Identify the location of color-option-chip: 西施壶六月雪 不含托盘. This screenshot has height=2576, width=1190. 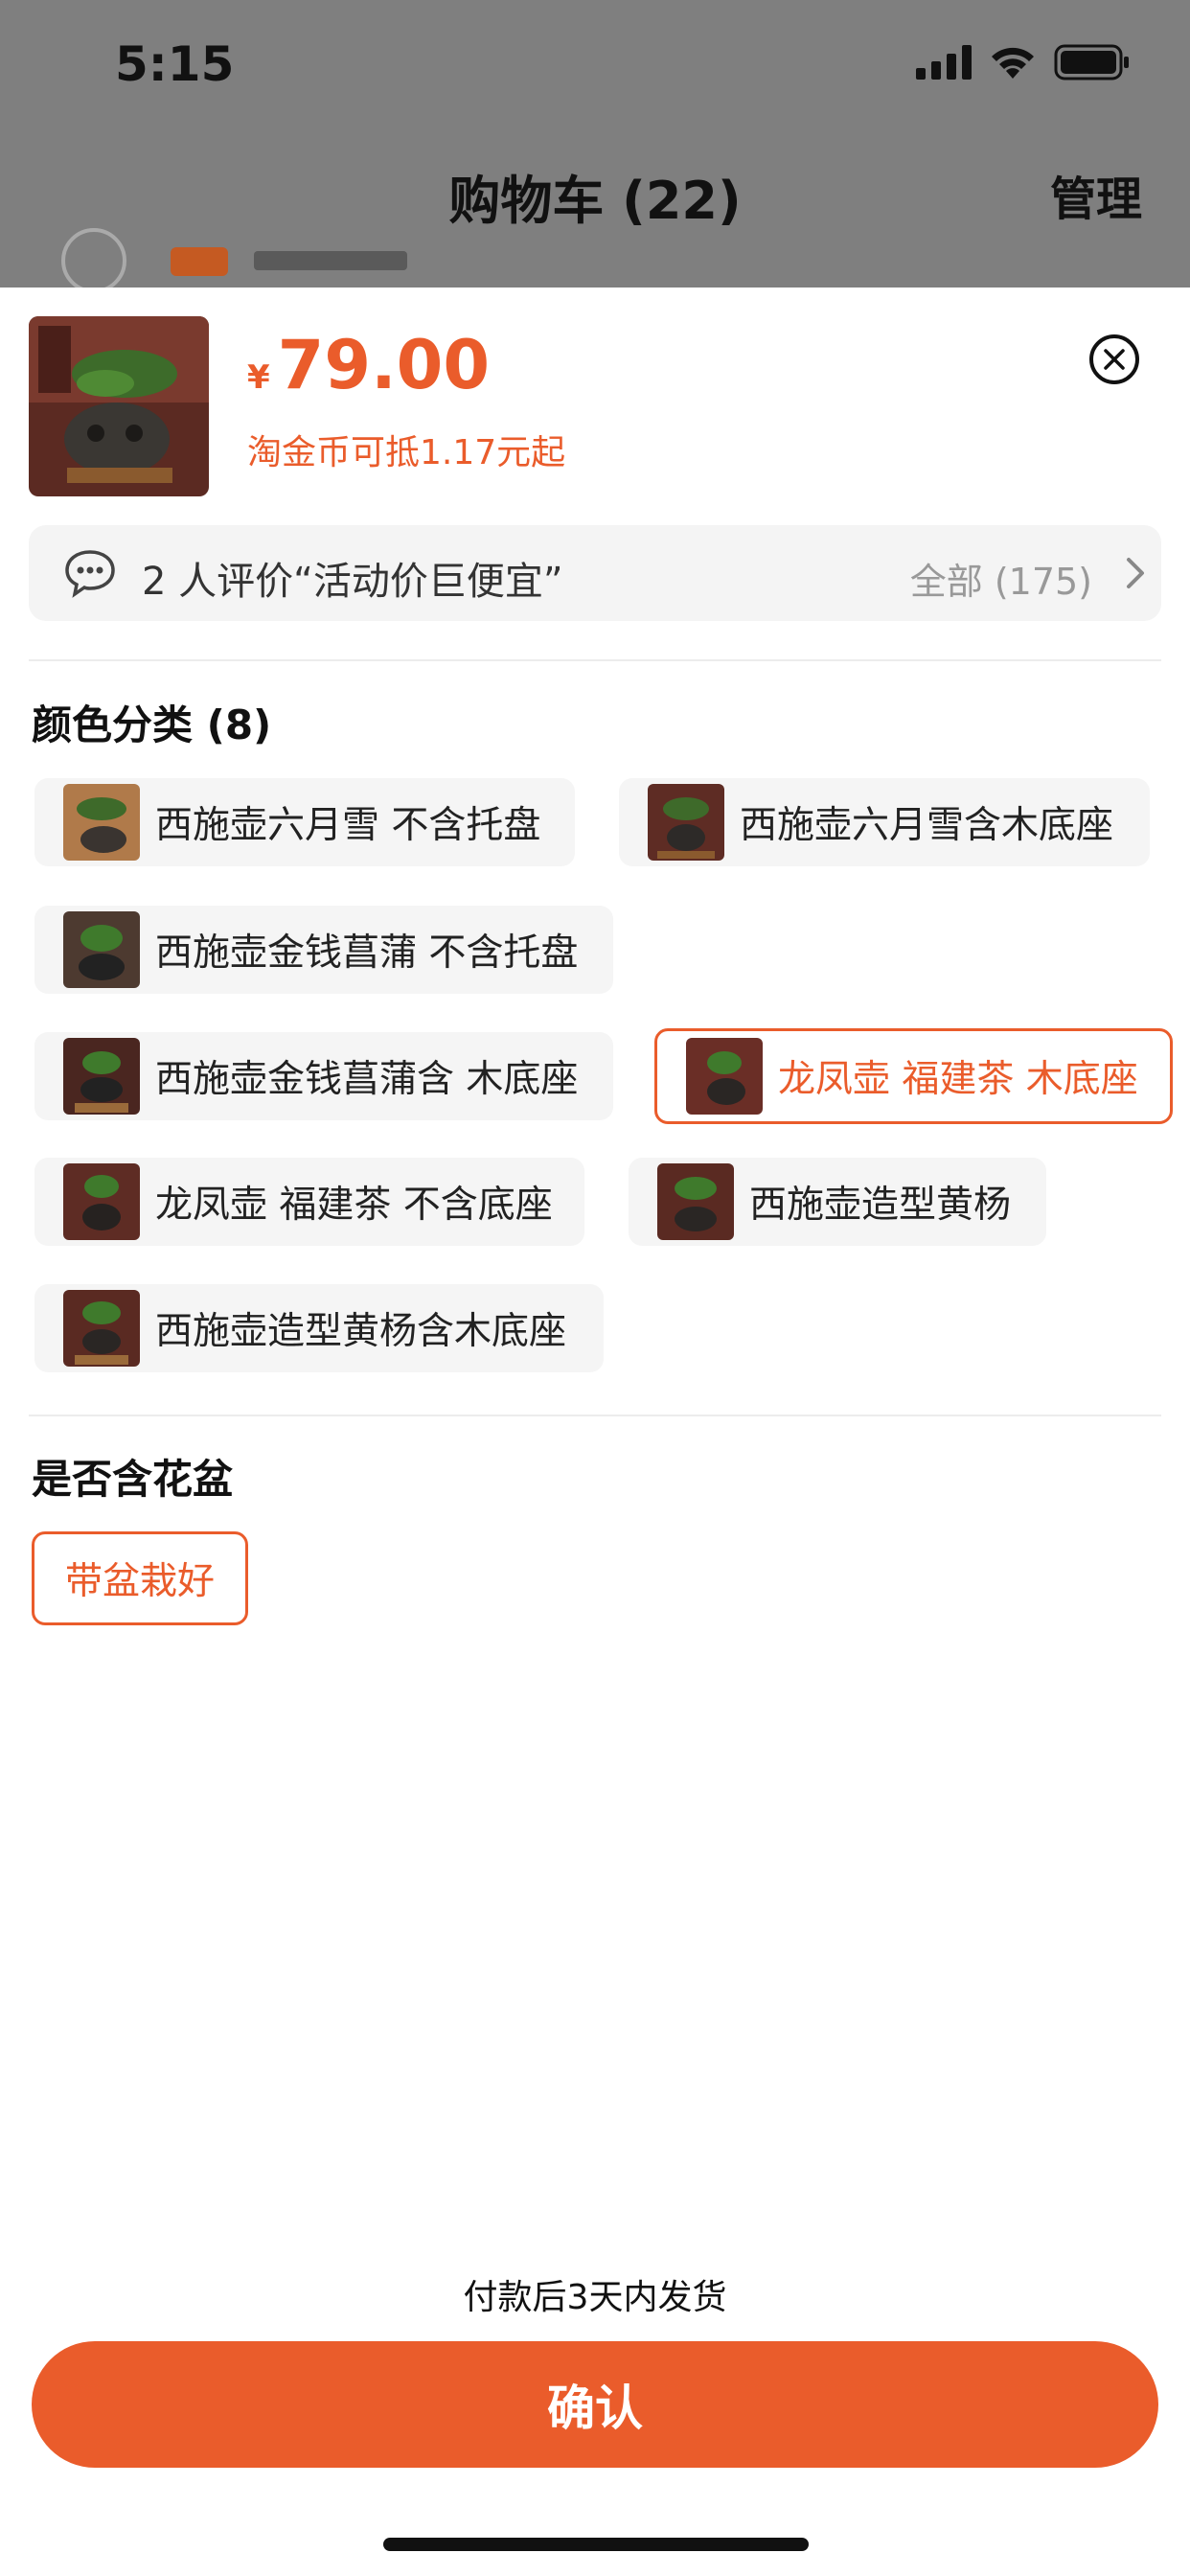
(304, 822).